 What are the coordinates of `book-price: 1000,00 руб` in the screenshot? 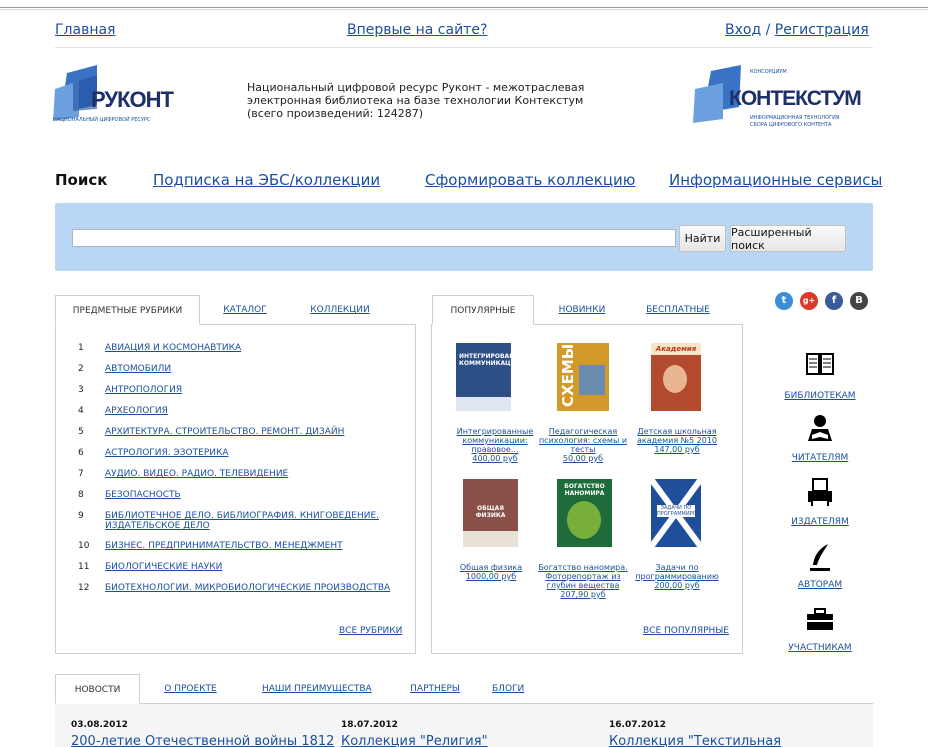 It's located at (491, 576).